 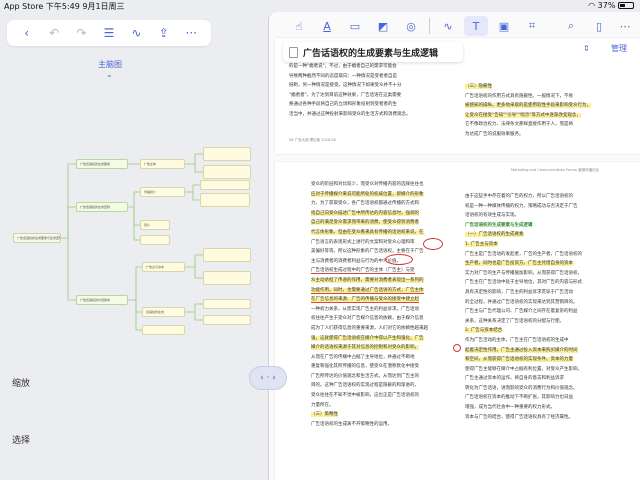 I want to click on mindmap-node: 广告话语权的生成要素, so click(x=102, y=164).